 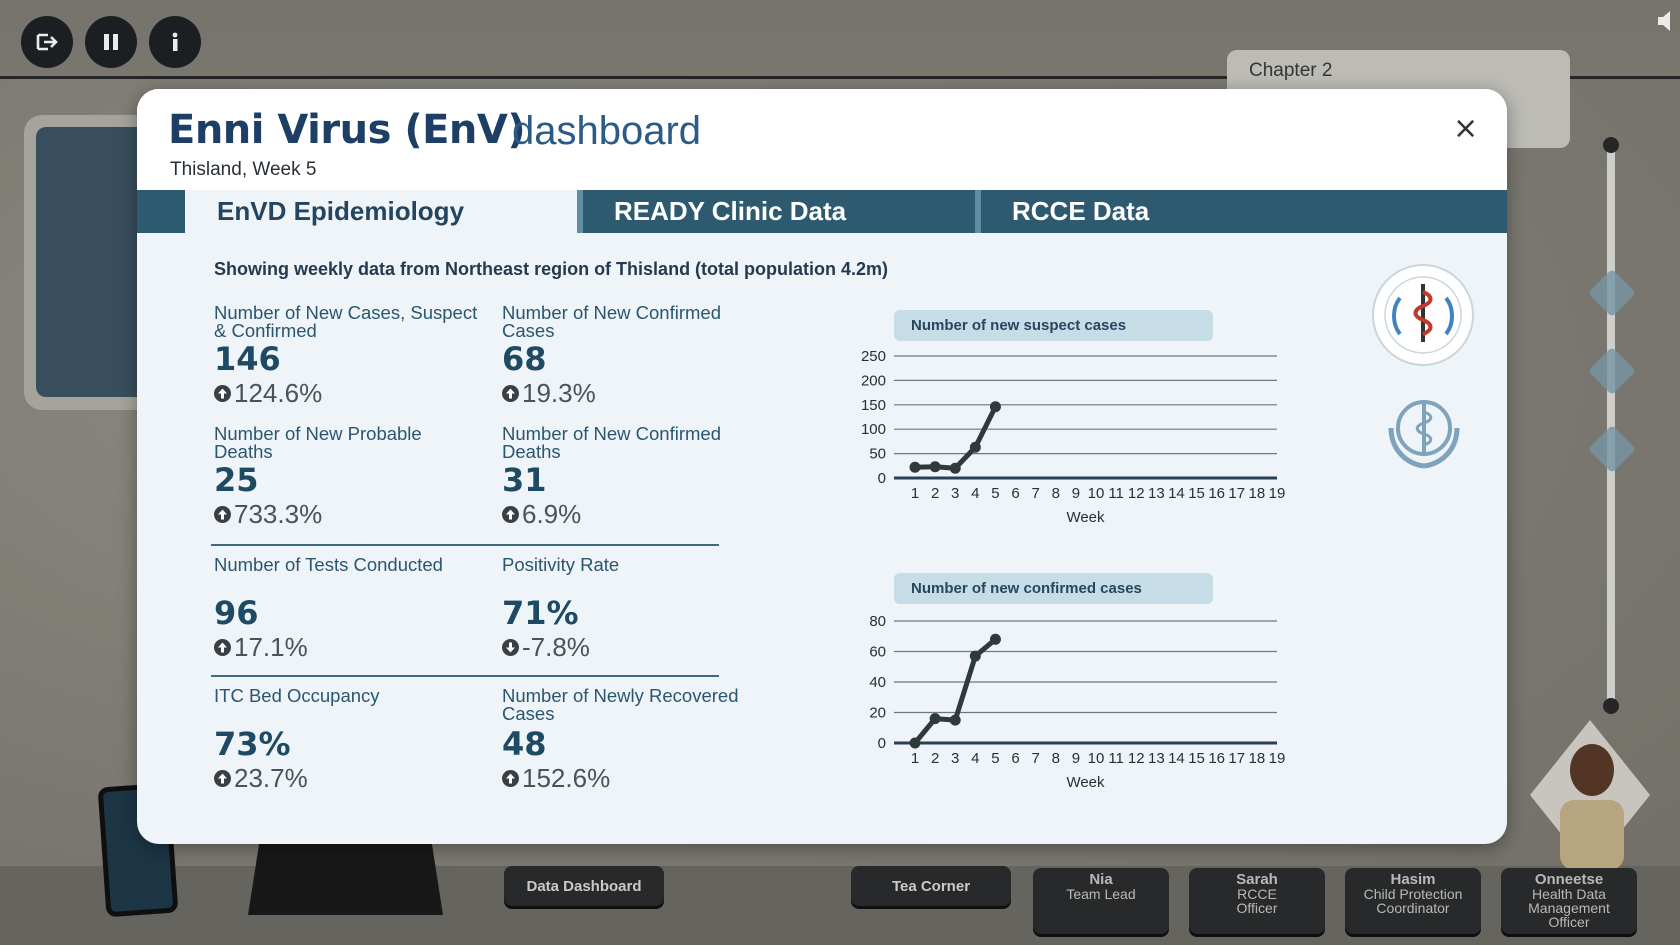 What do you see at coordinates (882, 743) in the screenshot?
I see `y-tick-label: 0` at bounding box center [882, 743].